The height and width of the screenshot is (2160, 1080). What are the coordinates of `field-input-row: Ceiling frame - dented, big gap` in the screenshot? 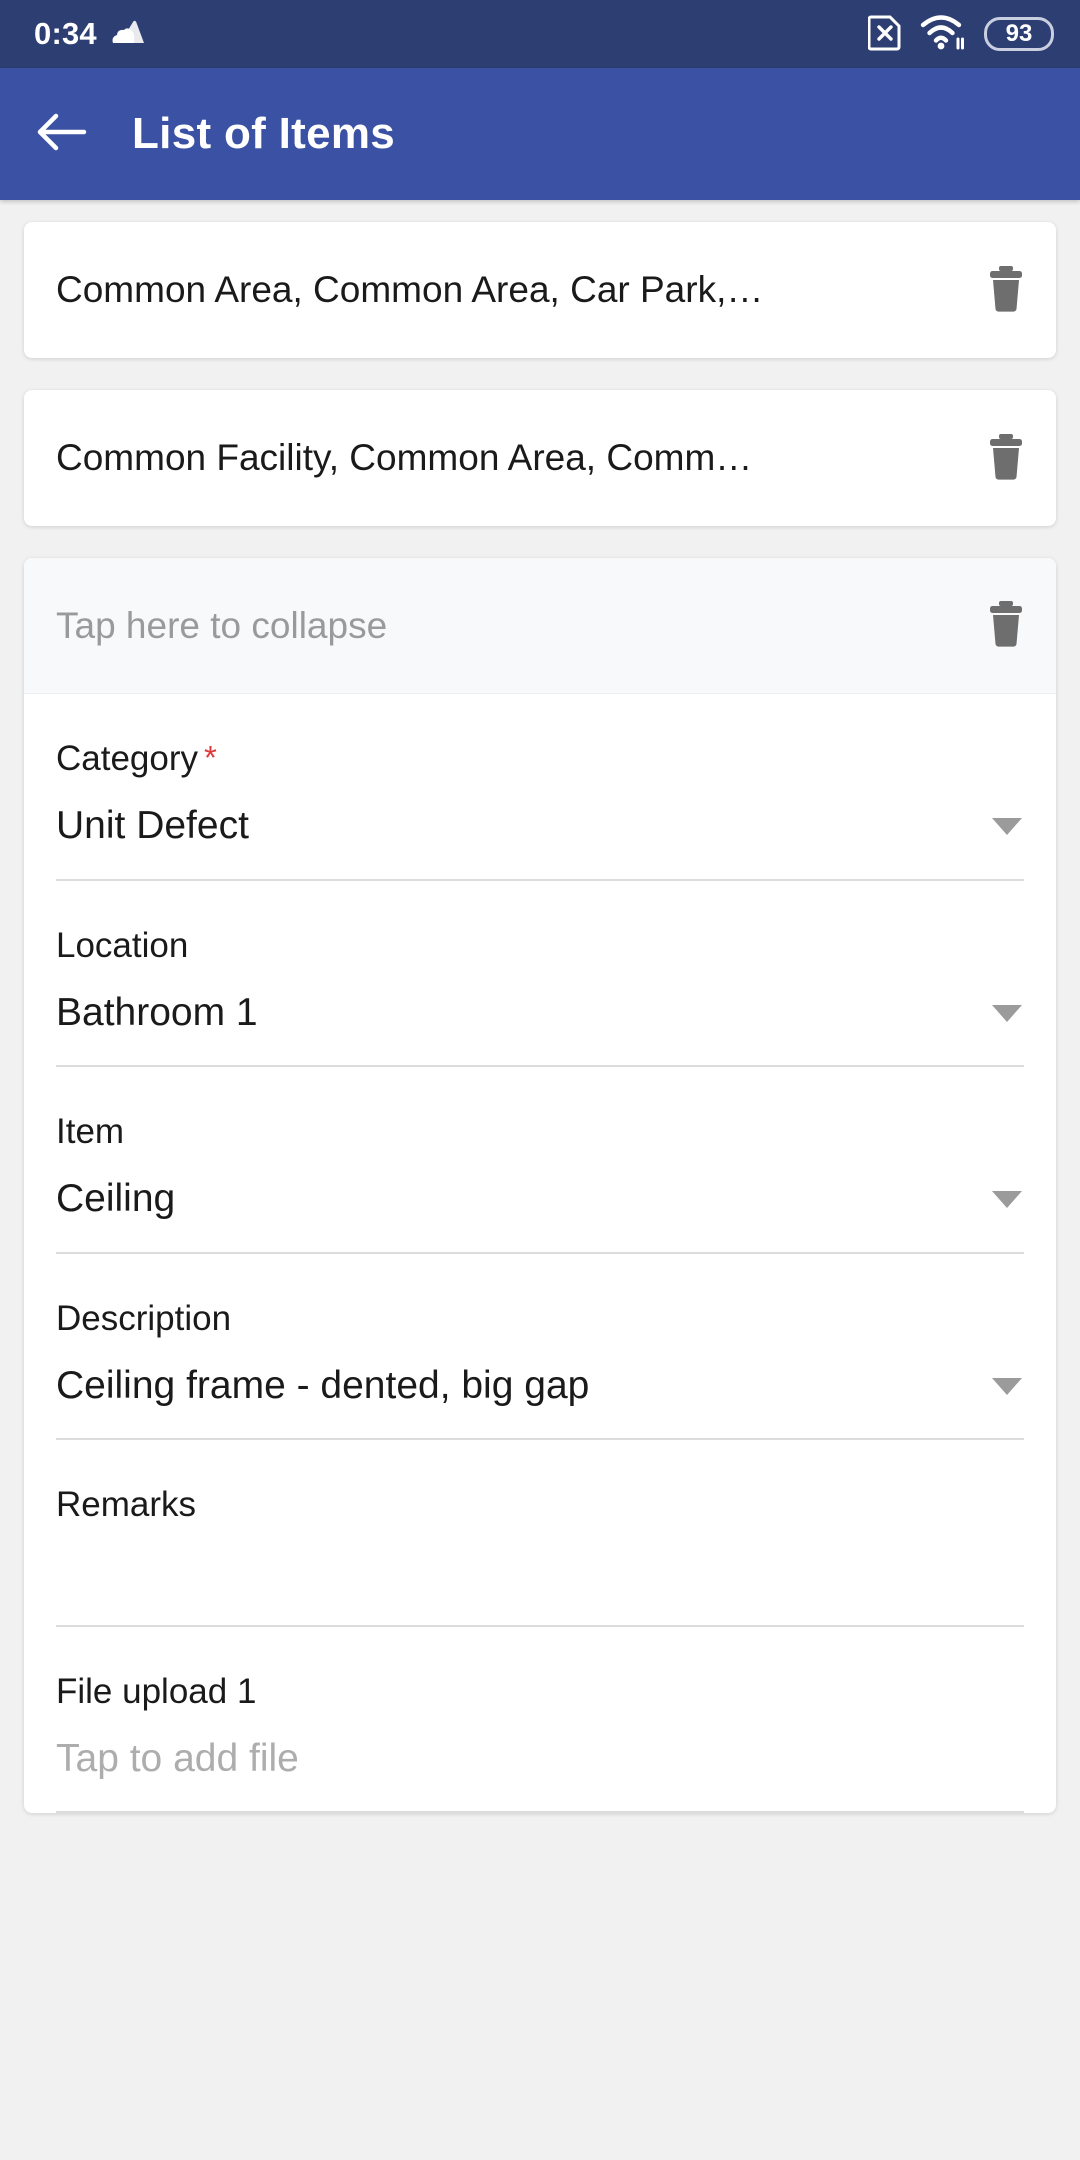 It's located at (540, 1393).